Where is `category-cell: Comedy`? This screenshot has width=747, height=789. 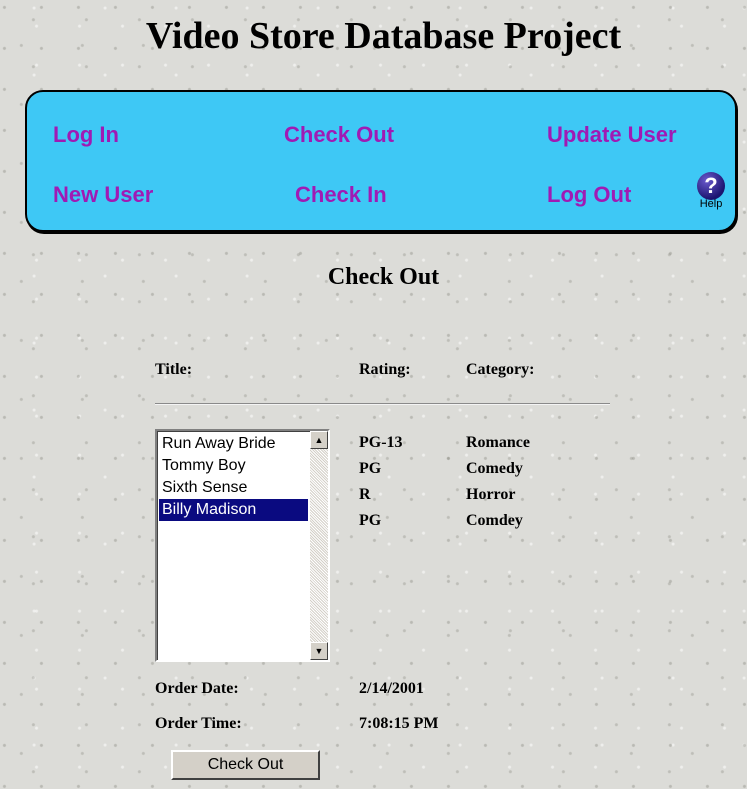
category-cell: Comedy is located at coordinates (494, 468).